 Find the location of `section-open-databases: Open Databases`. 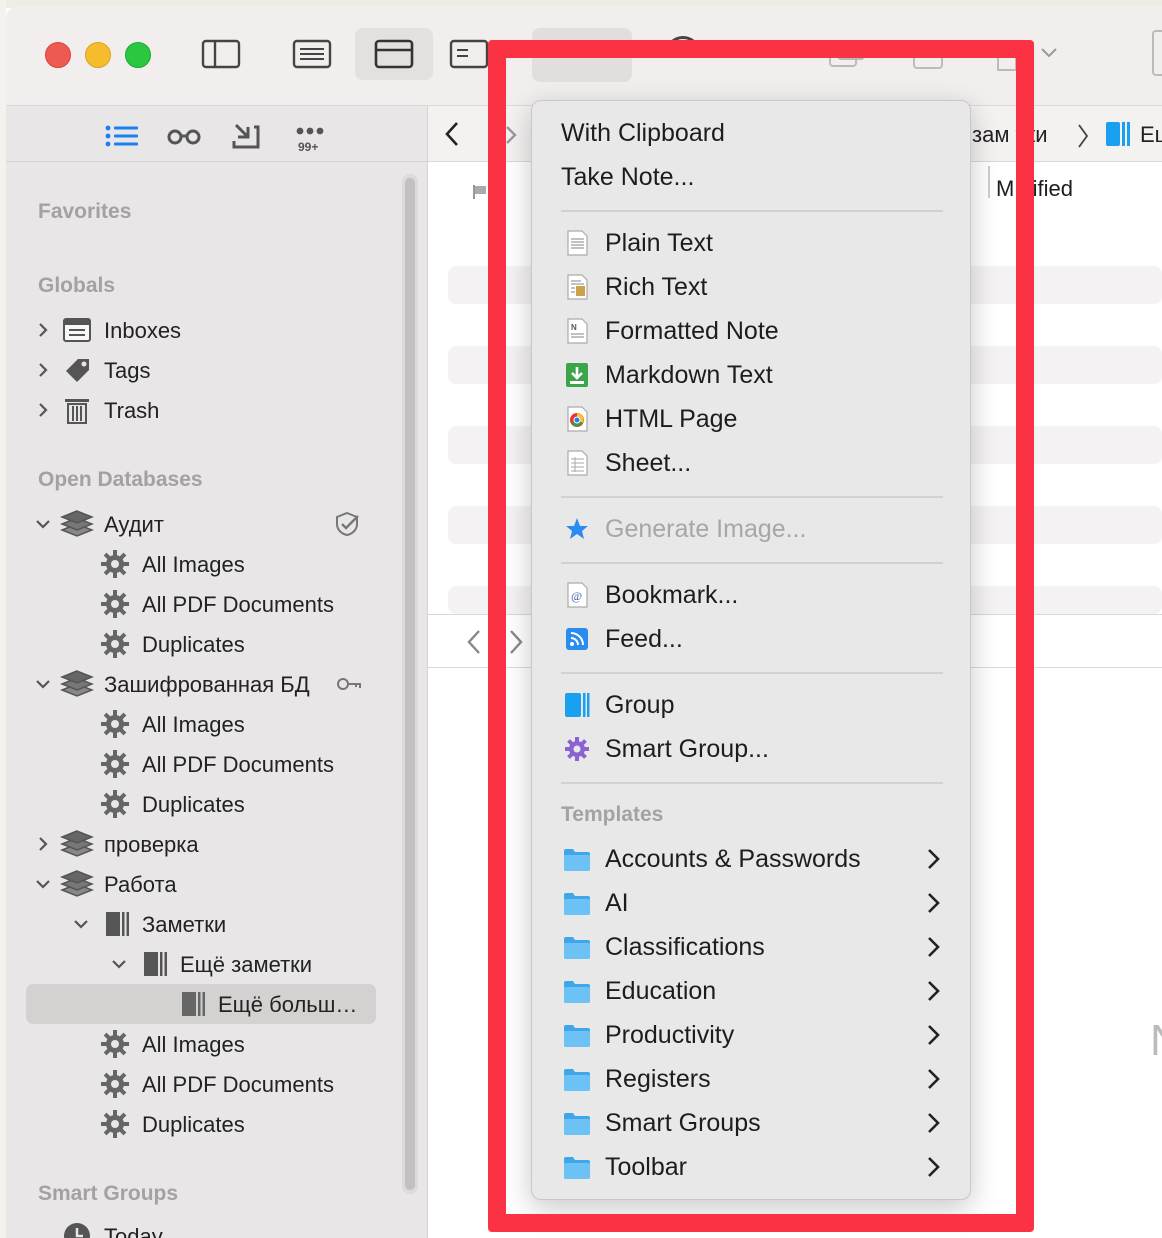

section-open-databases: Open Databases is located at coordinates (120, 479).